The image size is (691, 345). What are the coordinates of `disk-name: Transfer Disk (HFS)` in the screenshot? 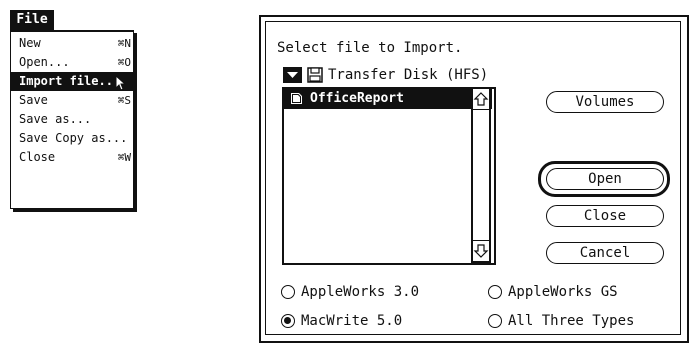 It's located at (408, 75).